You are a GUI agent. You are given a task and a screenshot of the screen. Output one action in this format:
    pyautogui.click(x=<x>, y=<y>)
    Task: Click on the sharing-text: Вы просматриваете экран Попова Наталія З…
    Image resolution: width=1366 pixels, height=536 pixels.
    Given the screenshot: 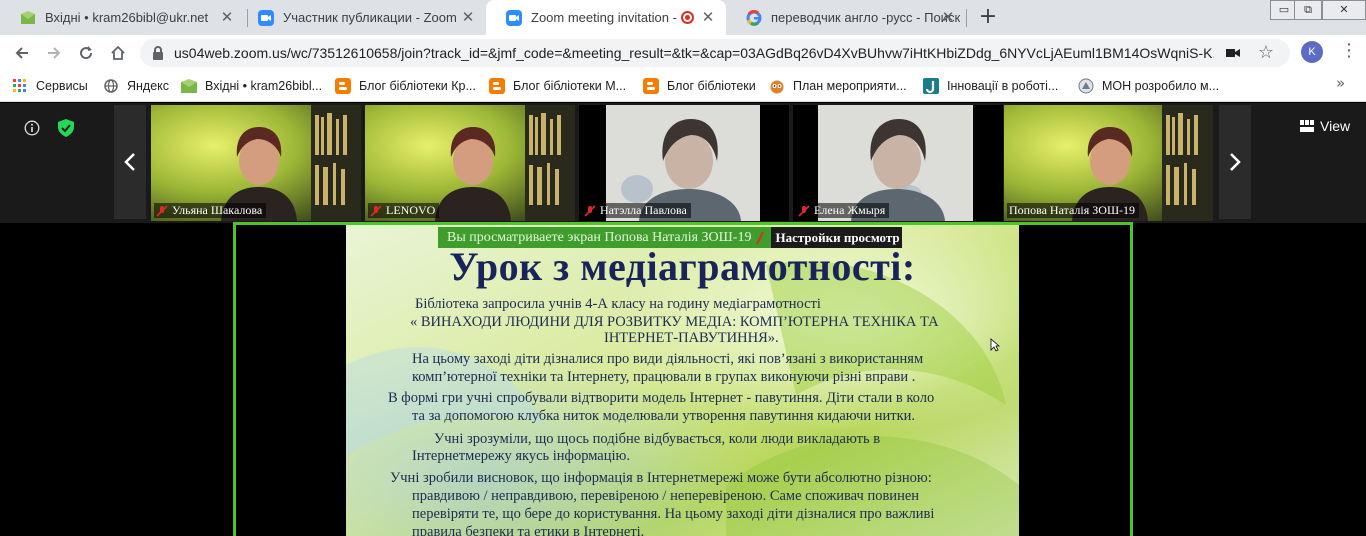 What is the action you would take?
    pyautogui.click(x=599, y=237)
    